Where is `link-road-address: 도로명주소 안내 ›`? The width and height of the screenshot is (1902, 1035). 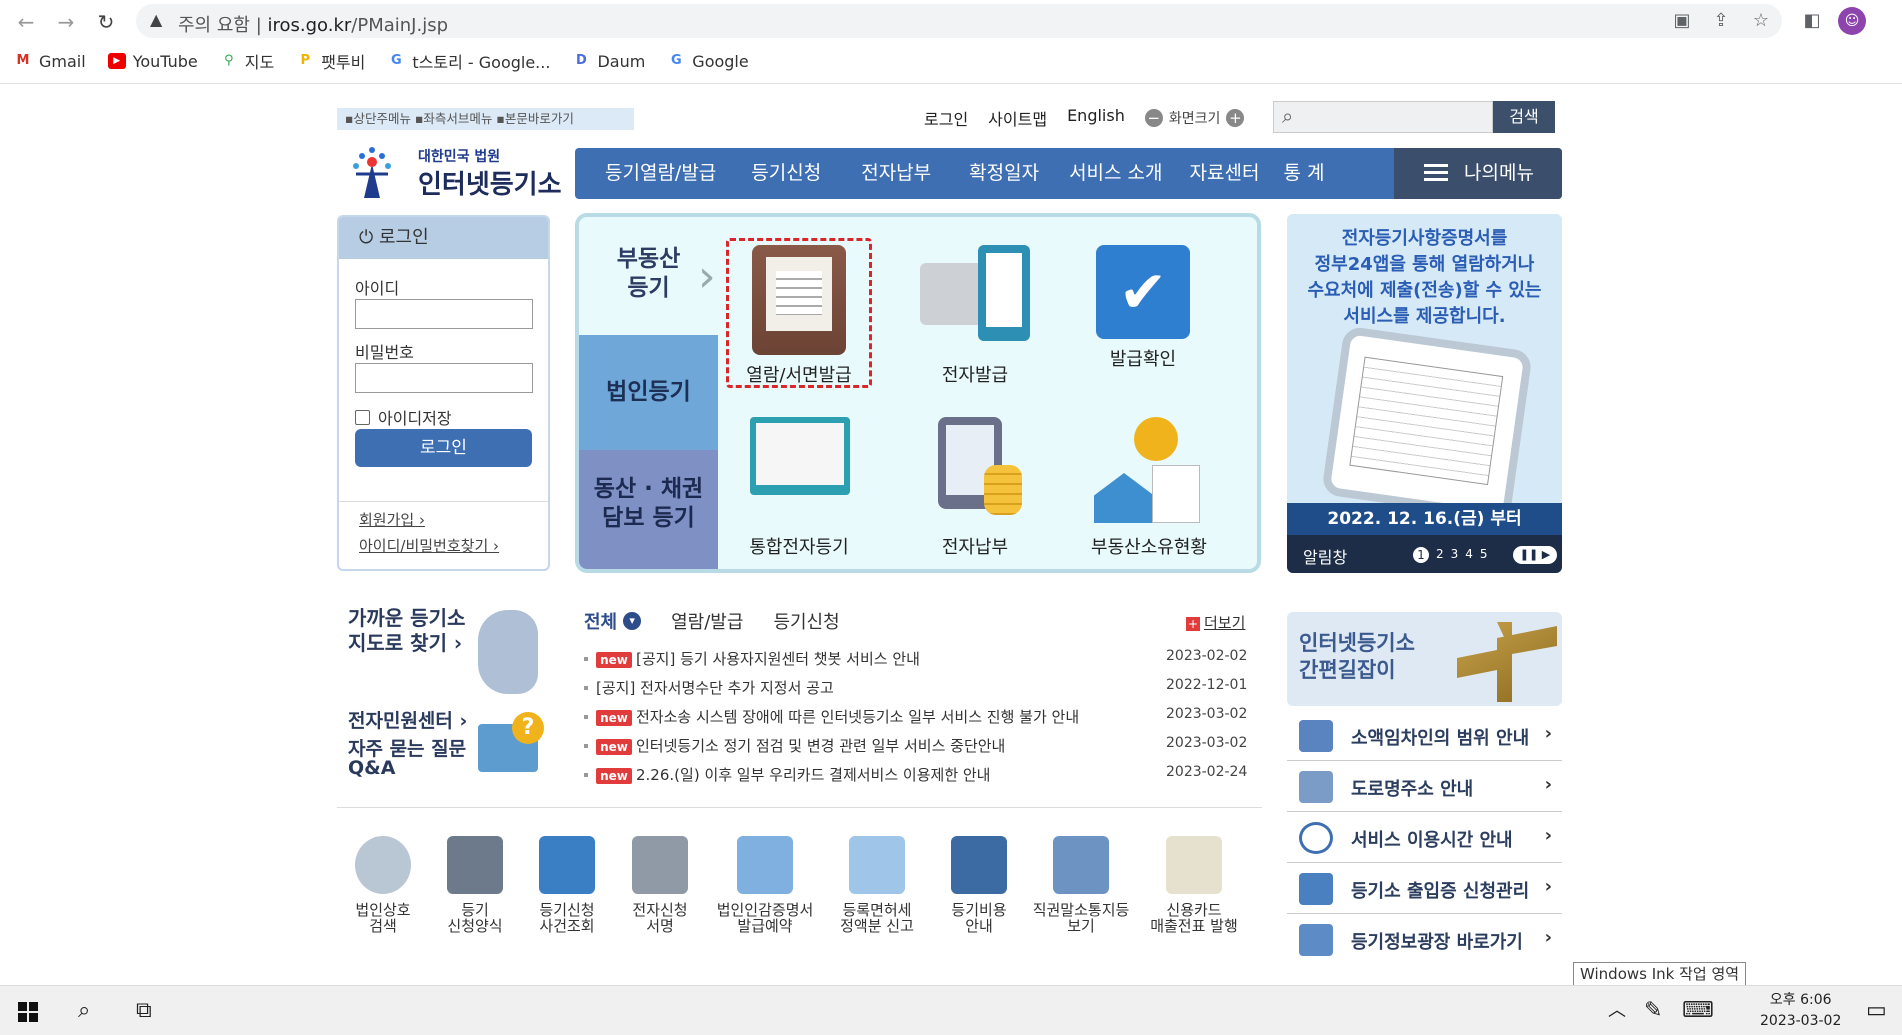
link-road-address: 도로명주소 안내 › is located at coordinates (1424, 786).